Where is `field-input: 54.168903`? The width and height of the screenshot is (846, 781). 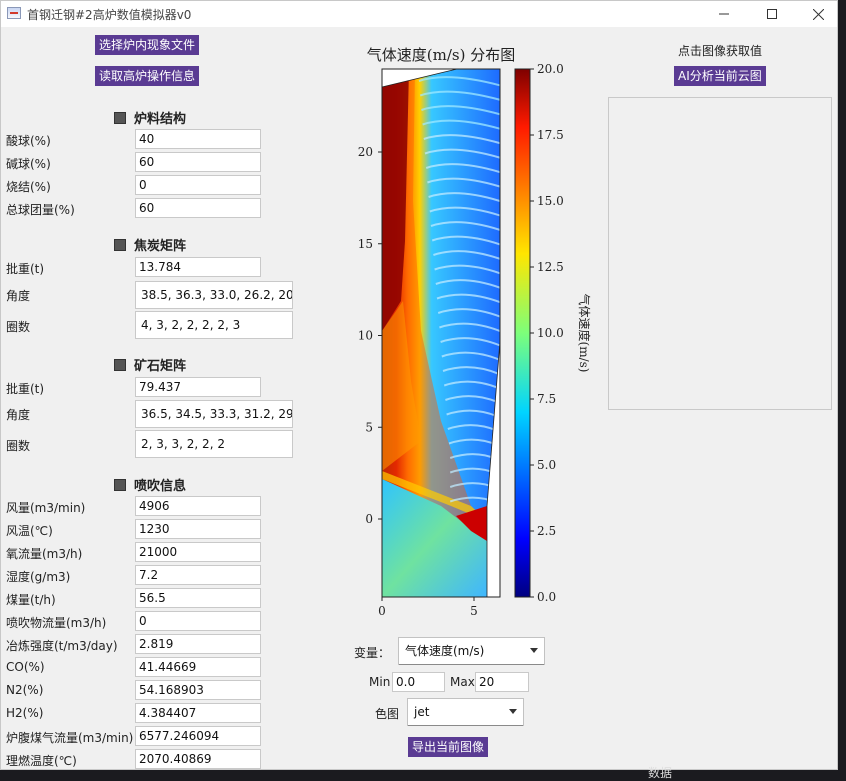 field-input: 54.168903 is located at coordinates (198, 690).